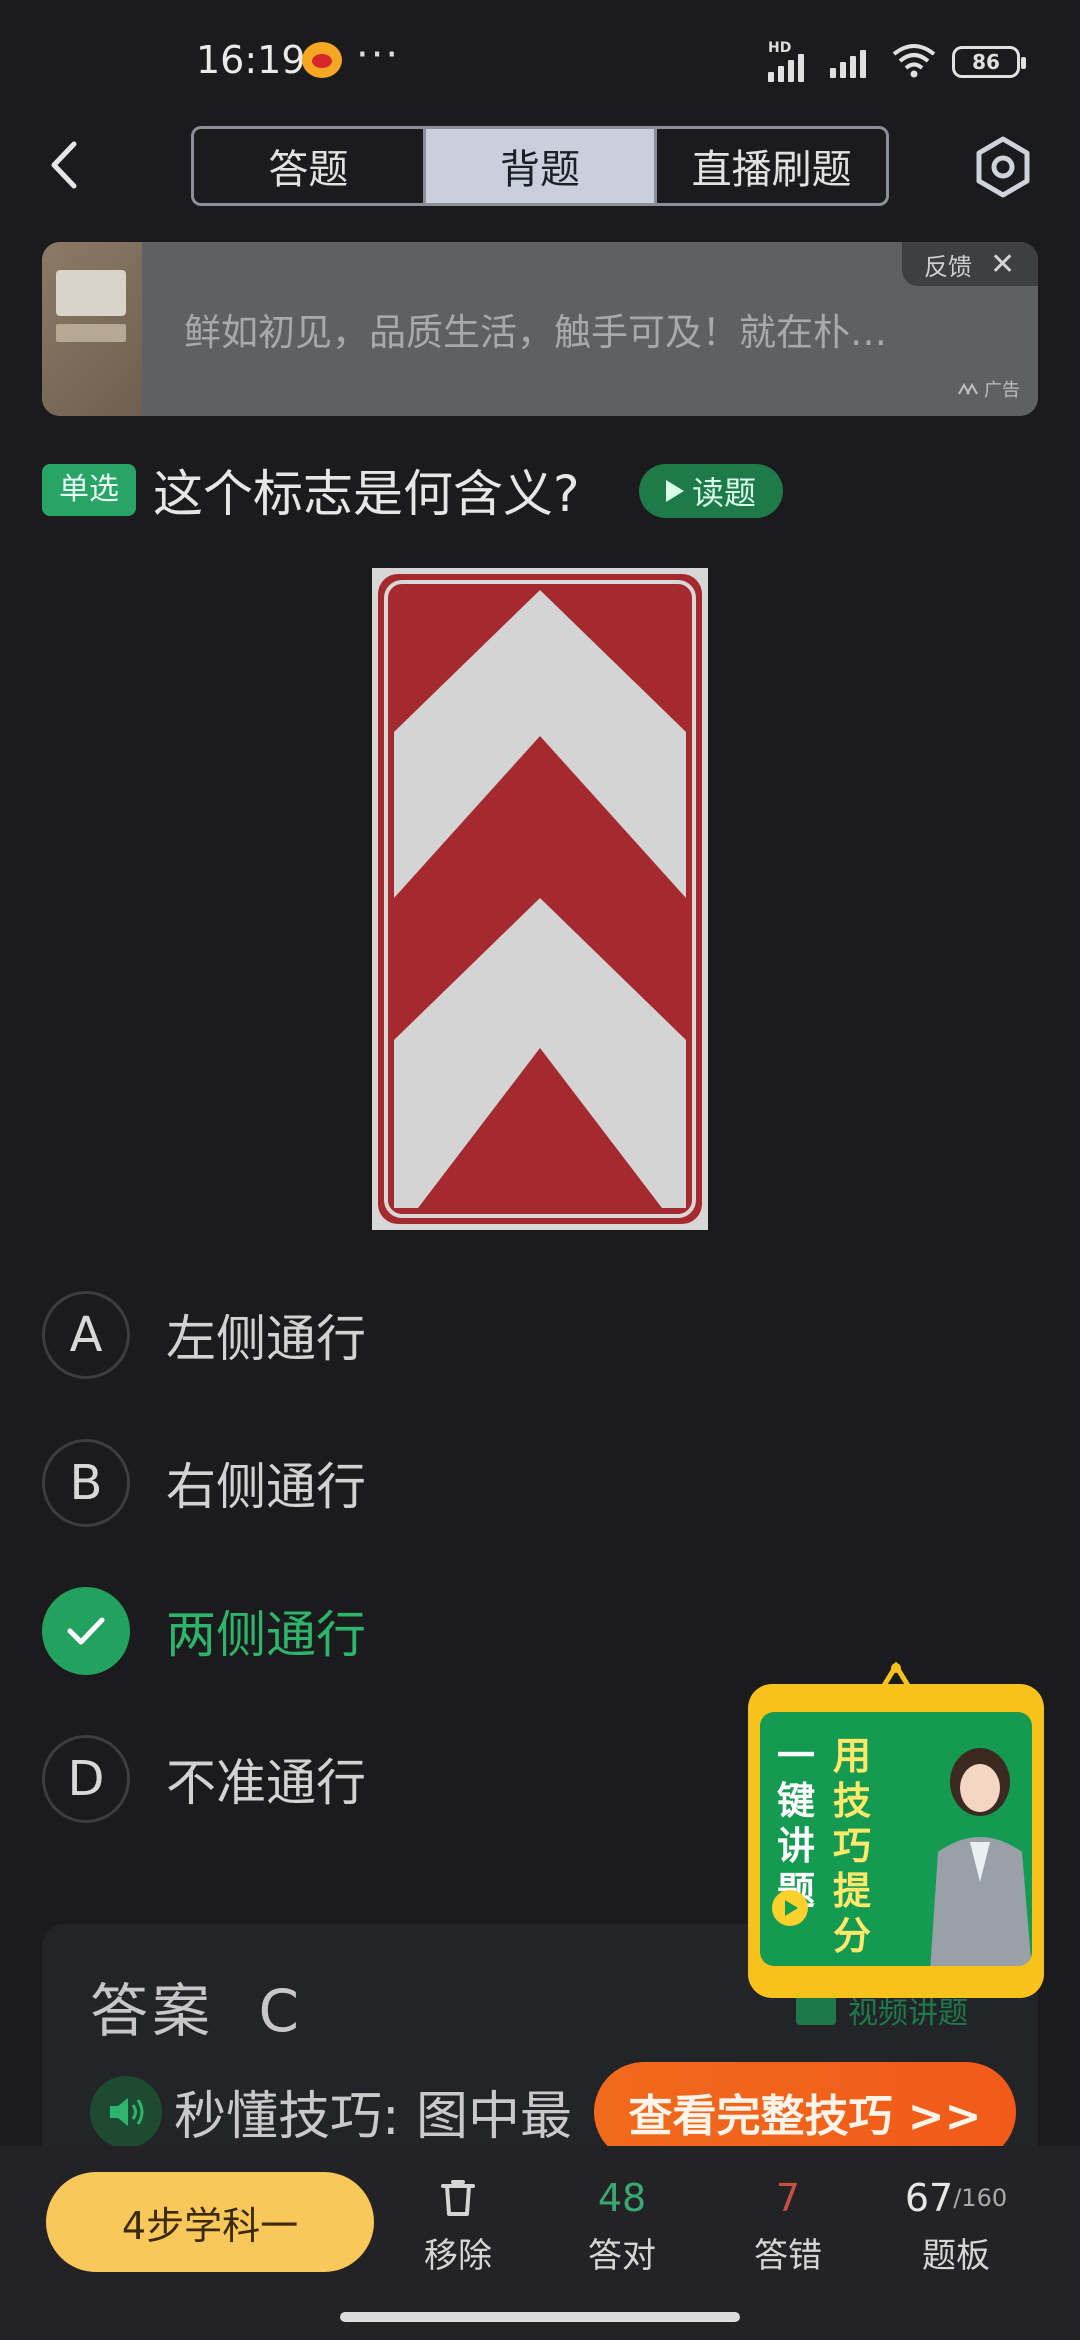 The width and height of the screenshot is (1080, 2340). I want to click on settings-icon, so click(1003, 167).